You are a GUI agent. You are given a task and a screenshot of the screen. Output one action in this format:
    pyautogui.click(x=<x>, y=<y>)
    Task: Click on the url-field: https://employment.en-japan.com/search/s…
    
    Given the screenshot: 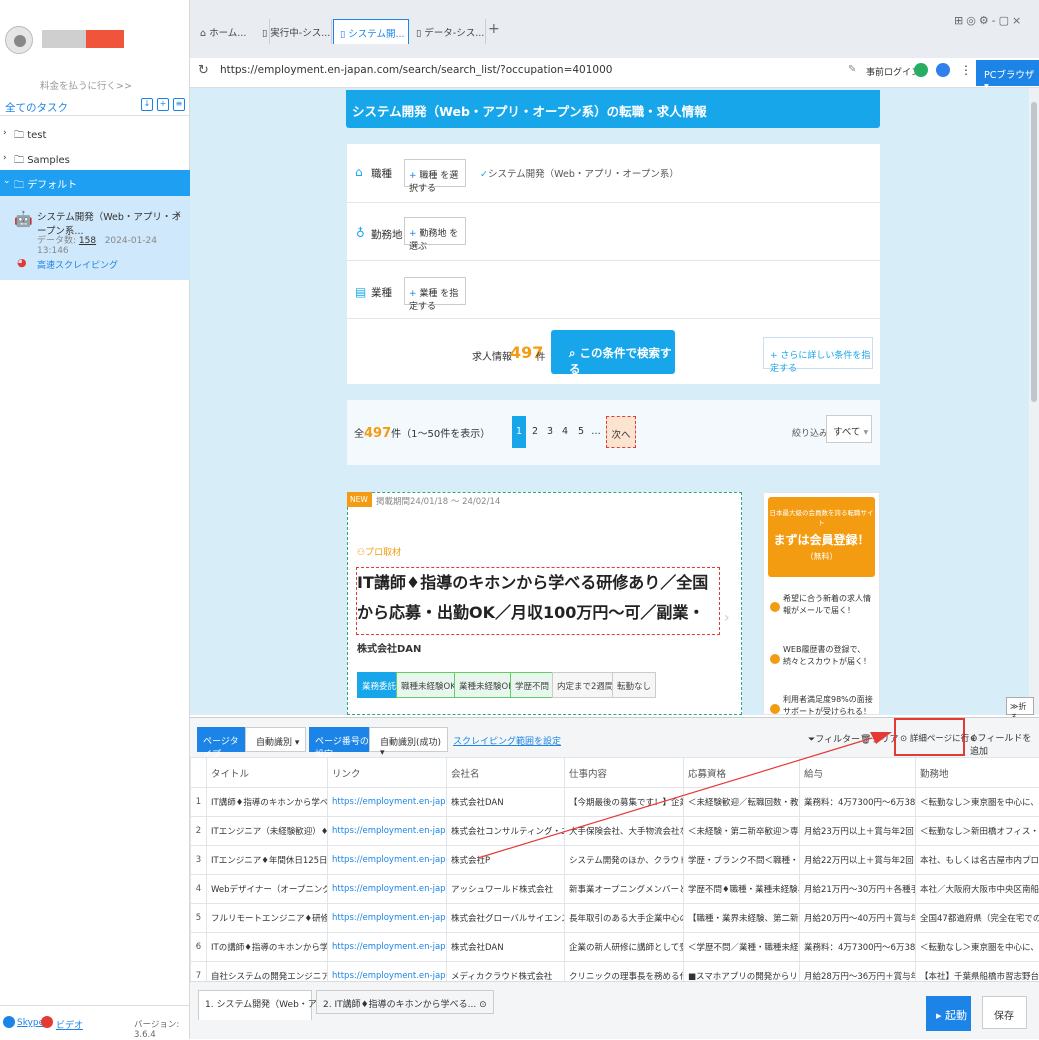 What is the action you would take?
    pyautogui.click(x=416, y=70)
    